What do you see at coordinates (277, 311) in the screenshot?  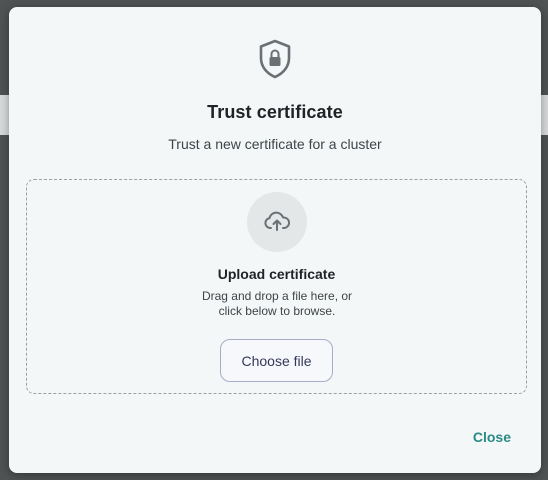 I see `upload-hint-line: click below to browse.` at bounding box center [277, 311].